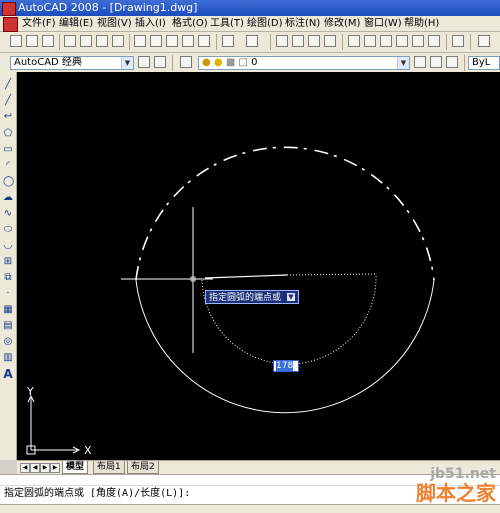  Describe the element at coordinates (456, 493) in the screenshot. I see `watermark-name: 脚本之家` at that location.